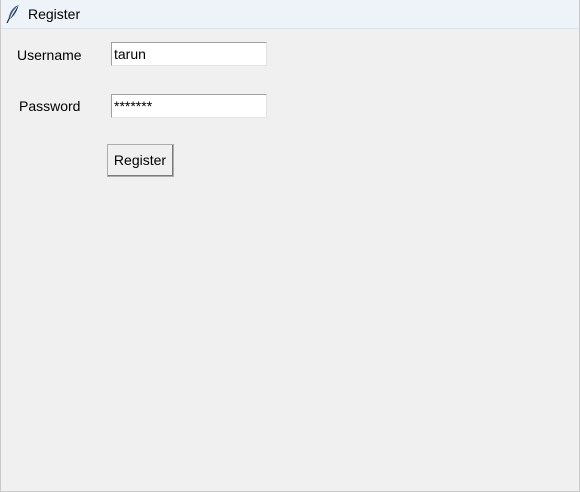 Image resolution: width=580 pixels, height=492 pixels. I want to click on password-label: Password, so click(50, 106).